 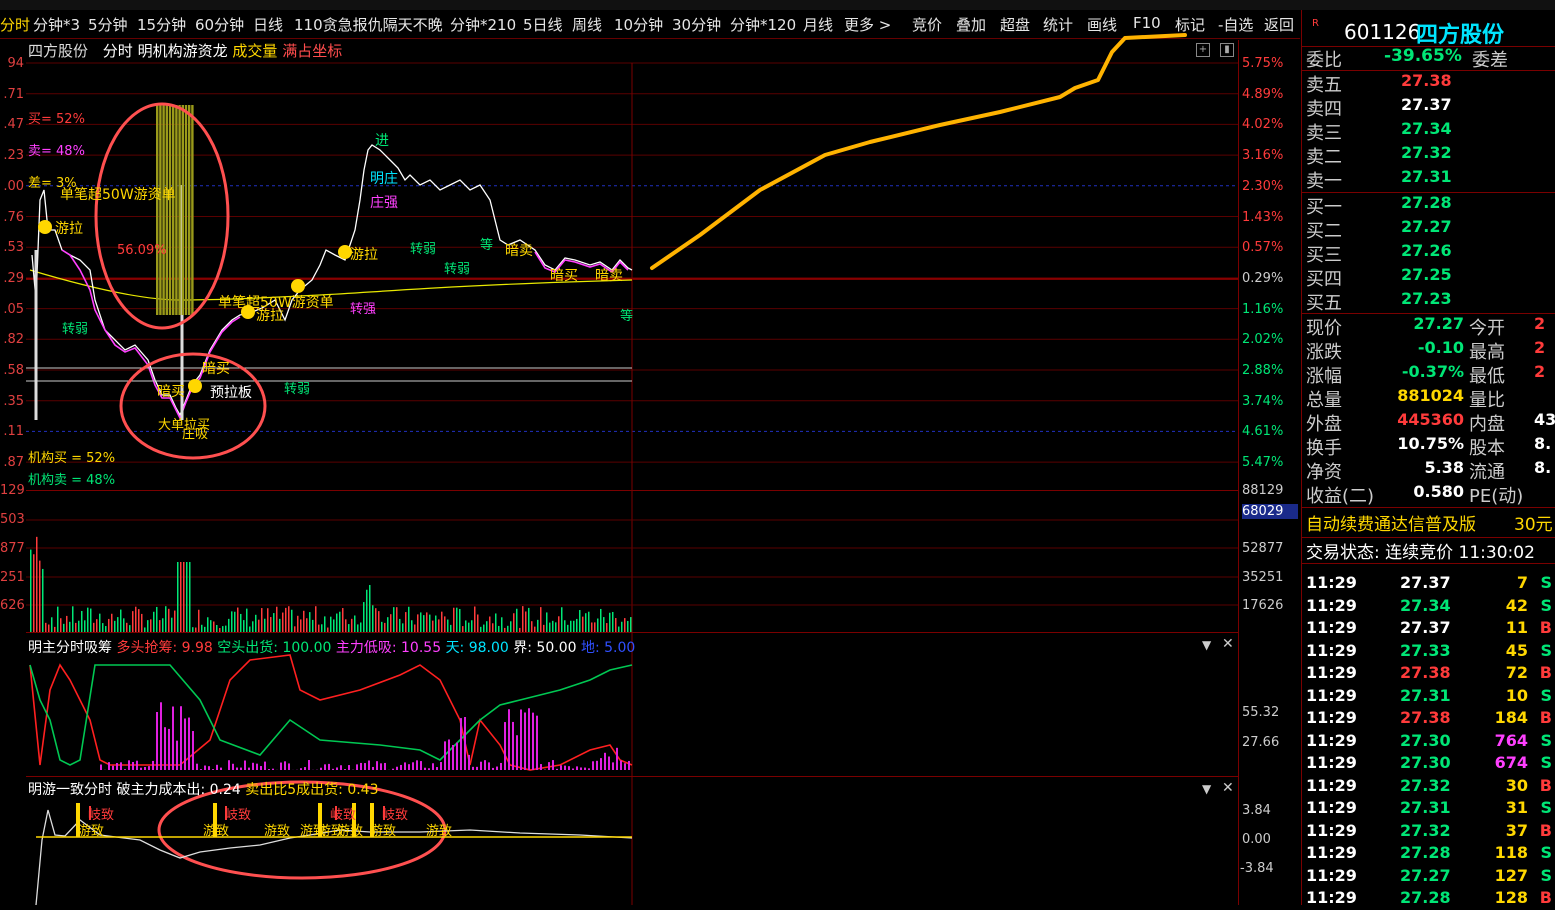 I want to click on stat-label: 涨幅, so click(x=1324, y=376).